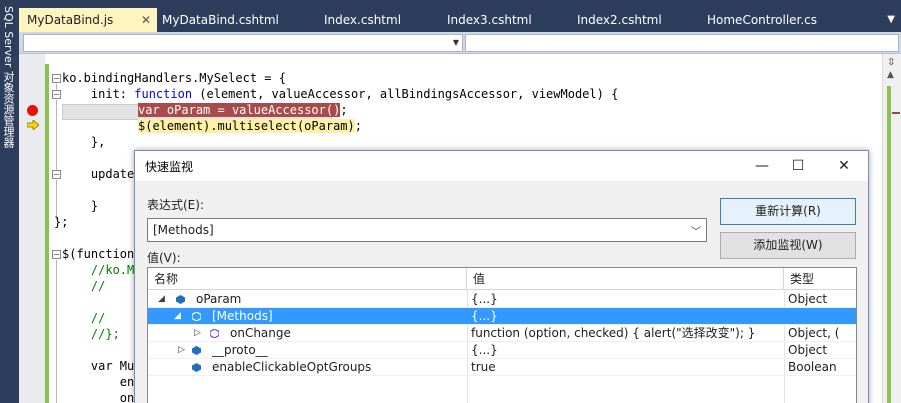 The image size is (901, 403). Describe the element at coordinates (762, 166) in the screenshot. I see `minimize-button: —` at that location.